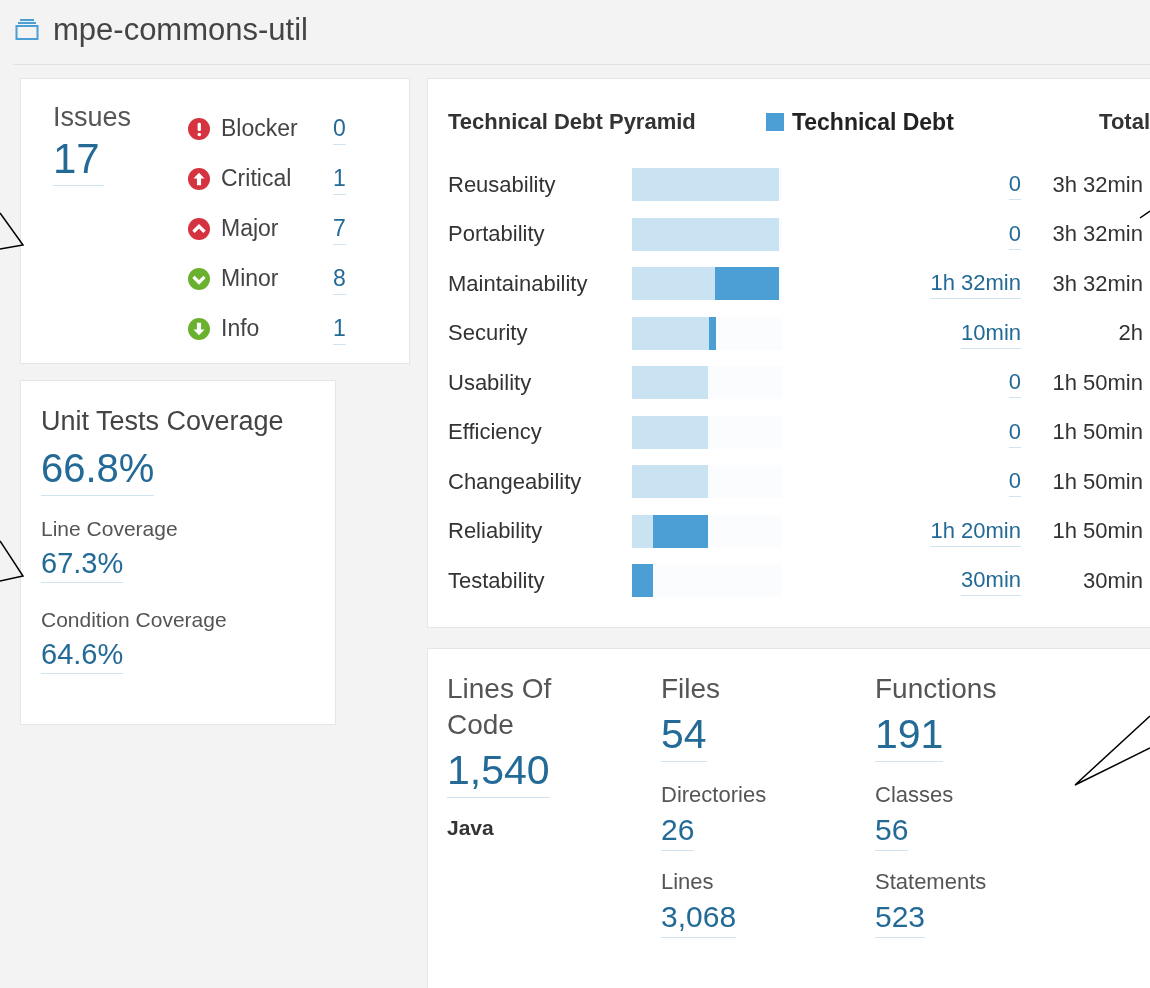 The image size is (1150, 988). What do you see at coordinates (497, 580) in the screenshot?
I see `characteristic-label: Testability` at bounding box center [497, 580].